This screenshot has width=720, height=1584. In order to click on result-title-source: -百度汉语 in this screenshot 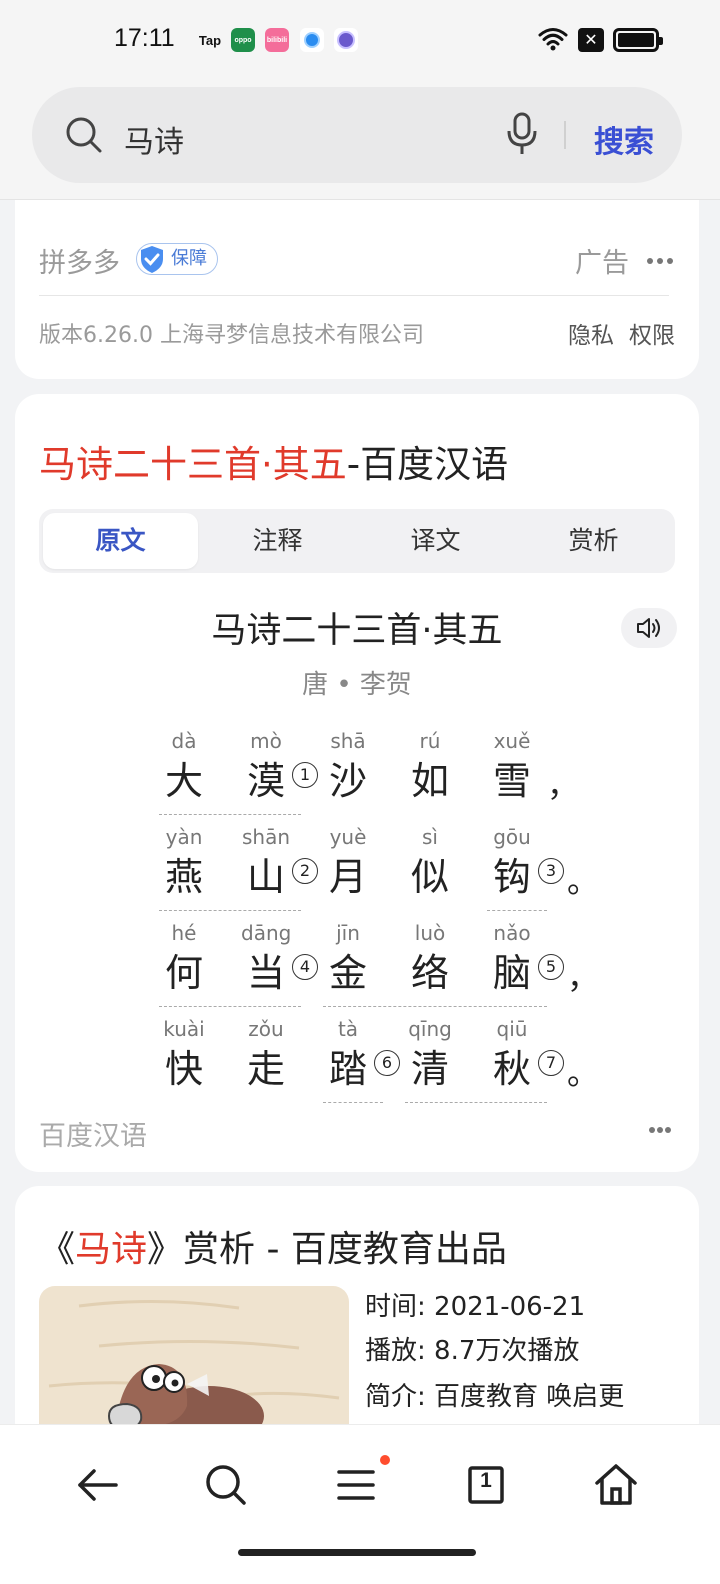, I will do `click(427, 464)`.